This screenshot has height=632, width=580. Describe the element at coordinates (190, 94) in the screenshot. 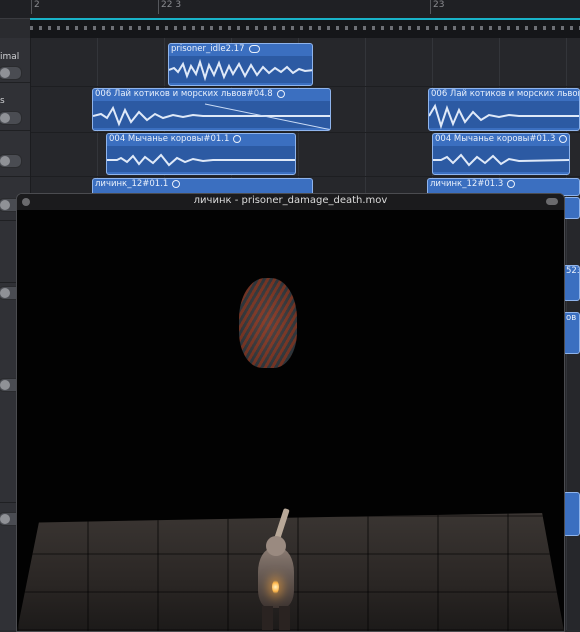

I see `region-title: 006 Лай котиков и морских львов#04.8` at that location.